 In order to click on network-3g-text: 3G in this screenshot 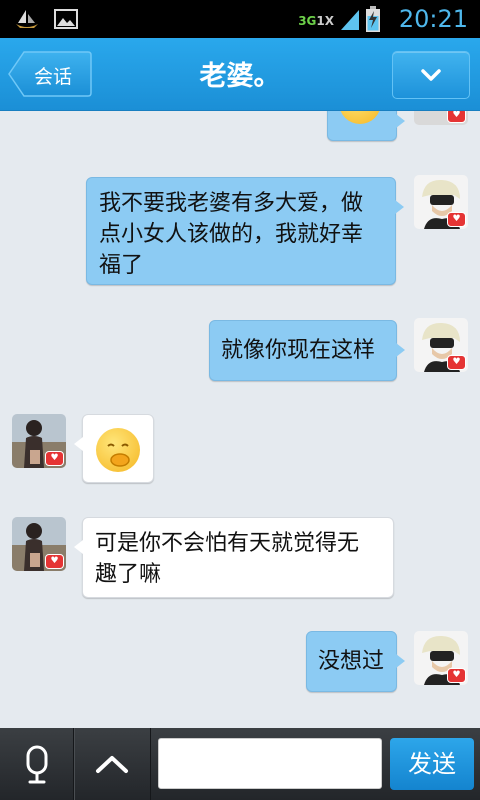, I will do `click(307, 21)`.